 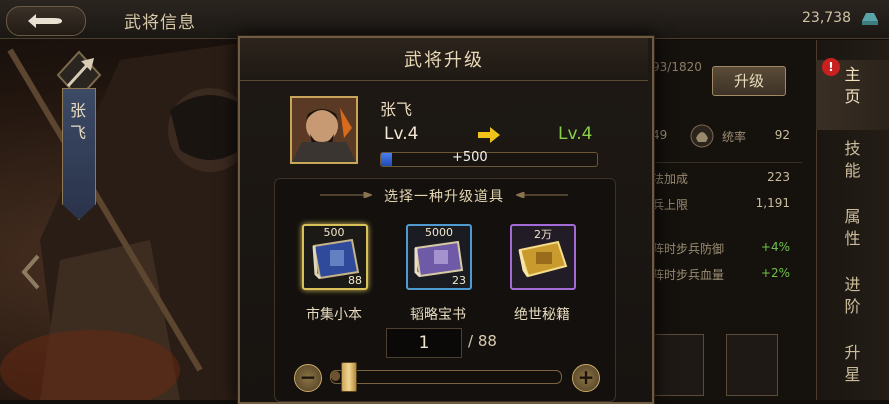 I want to click on gold-count: 23,738, so click(x=826, y=18).